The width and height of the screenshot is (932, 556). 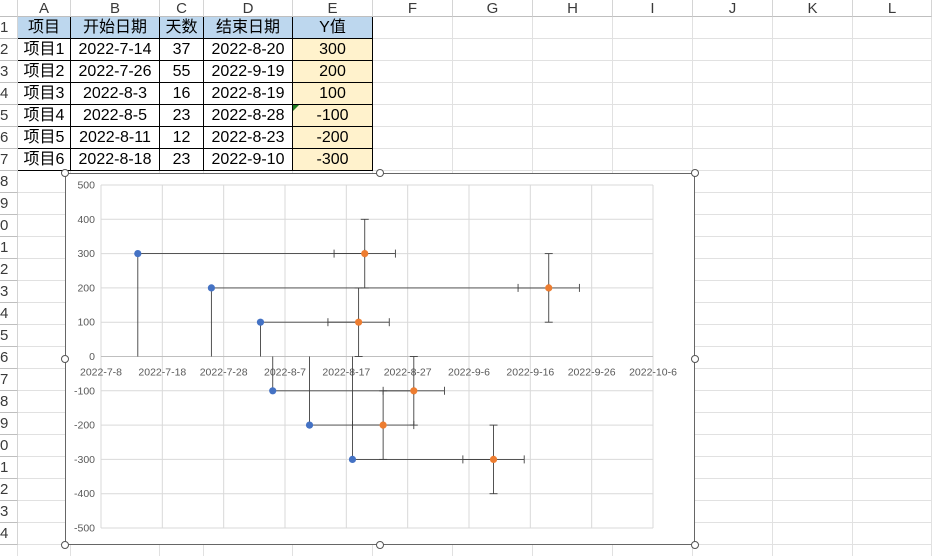 I want to click on table-cell: 55, so click(x=182, y=72).